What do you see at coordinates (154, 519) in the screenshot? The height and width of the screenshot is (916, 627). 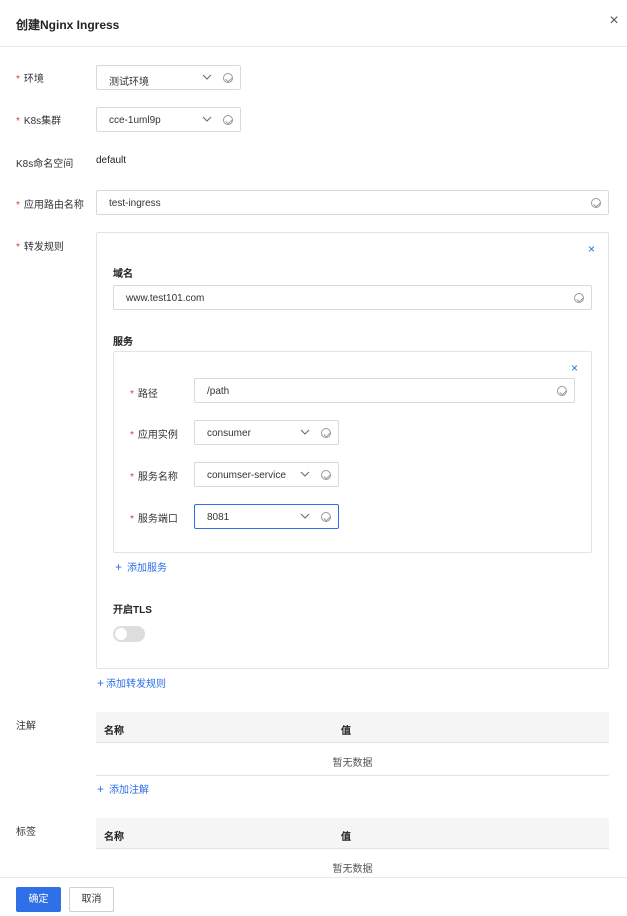 I see `service-port-label: * 服务端口` at bounding box center [154, 519].